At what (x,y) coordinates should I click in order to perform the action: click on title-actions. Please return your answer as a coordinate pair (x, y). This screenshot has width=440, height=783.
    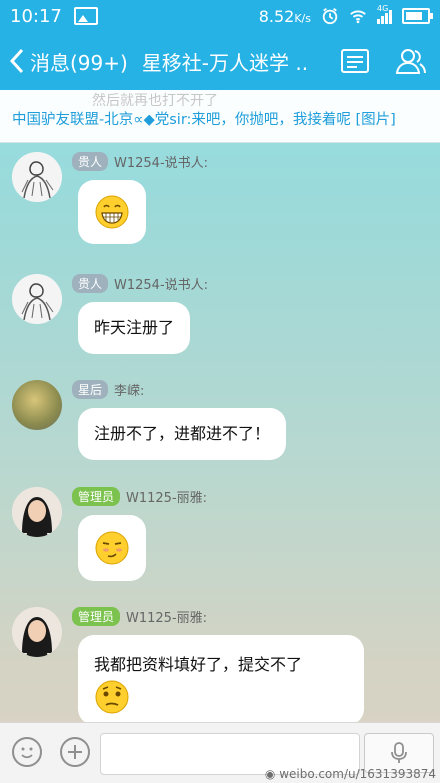
    Looking at the image, I should click on (384, 61).